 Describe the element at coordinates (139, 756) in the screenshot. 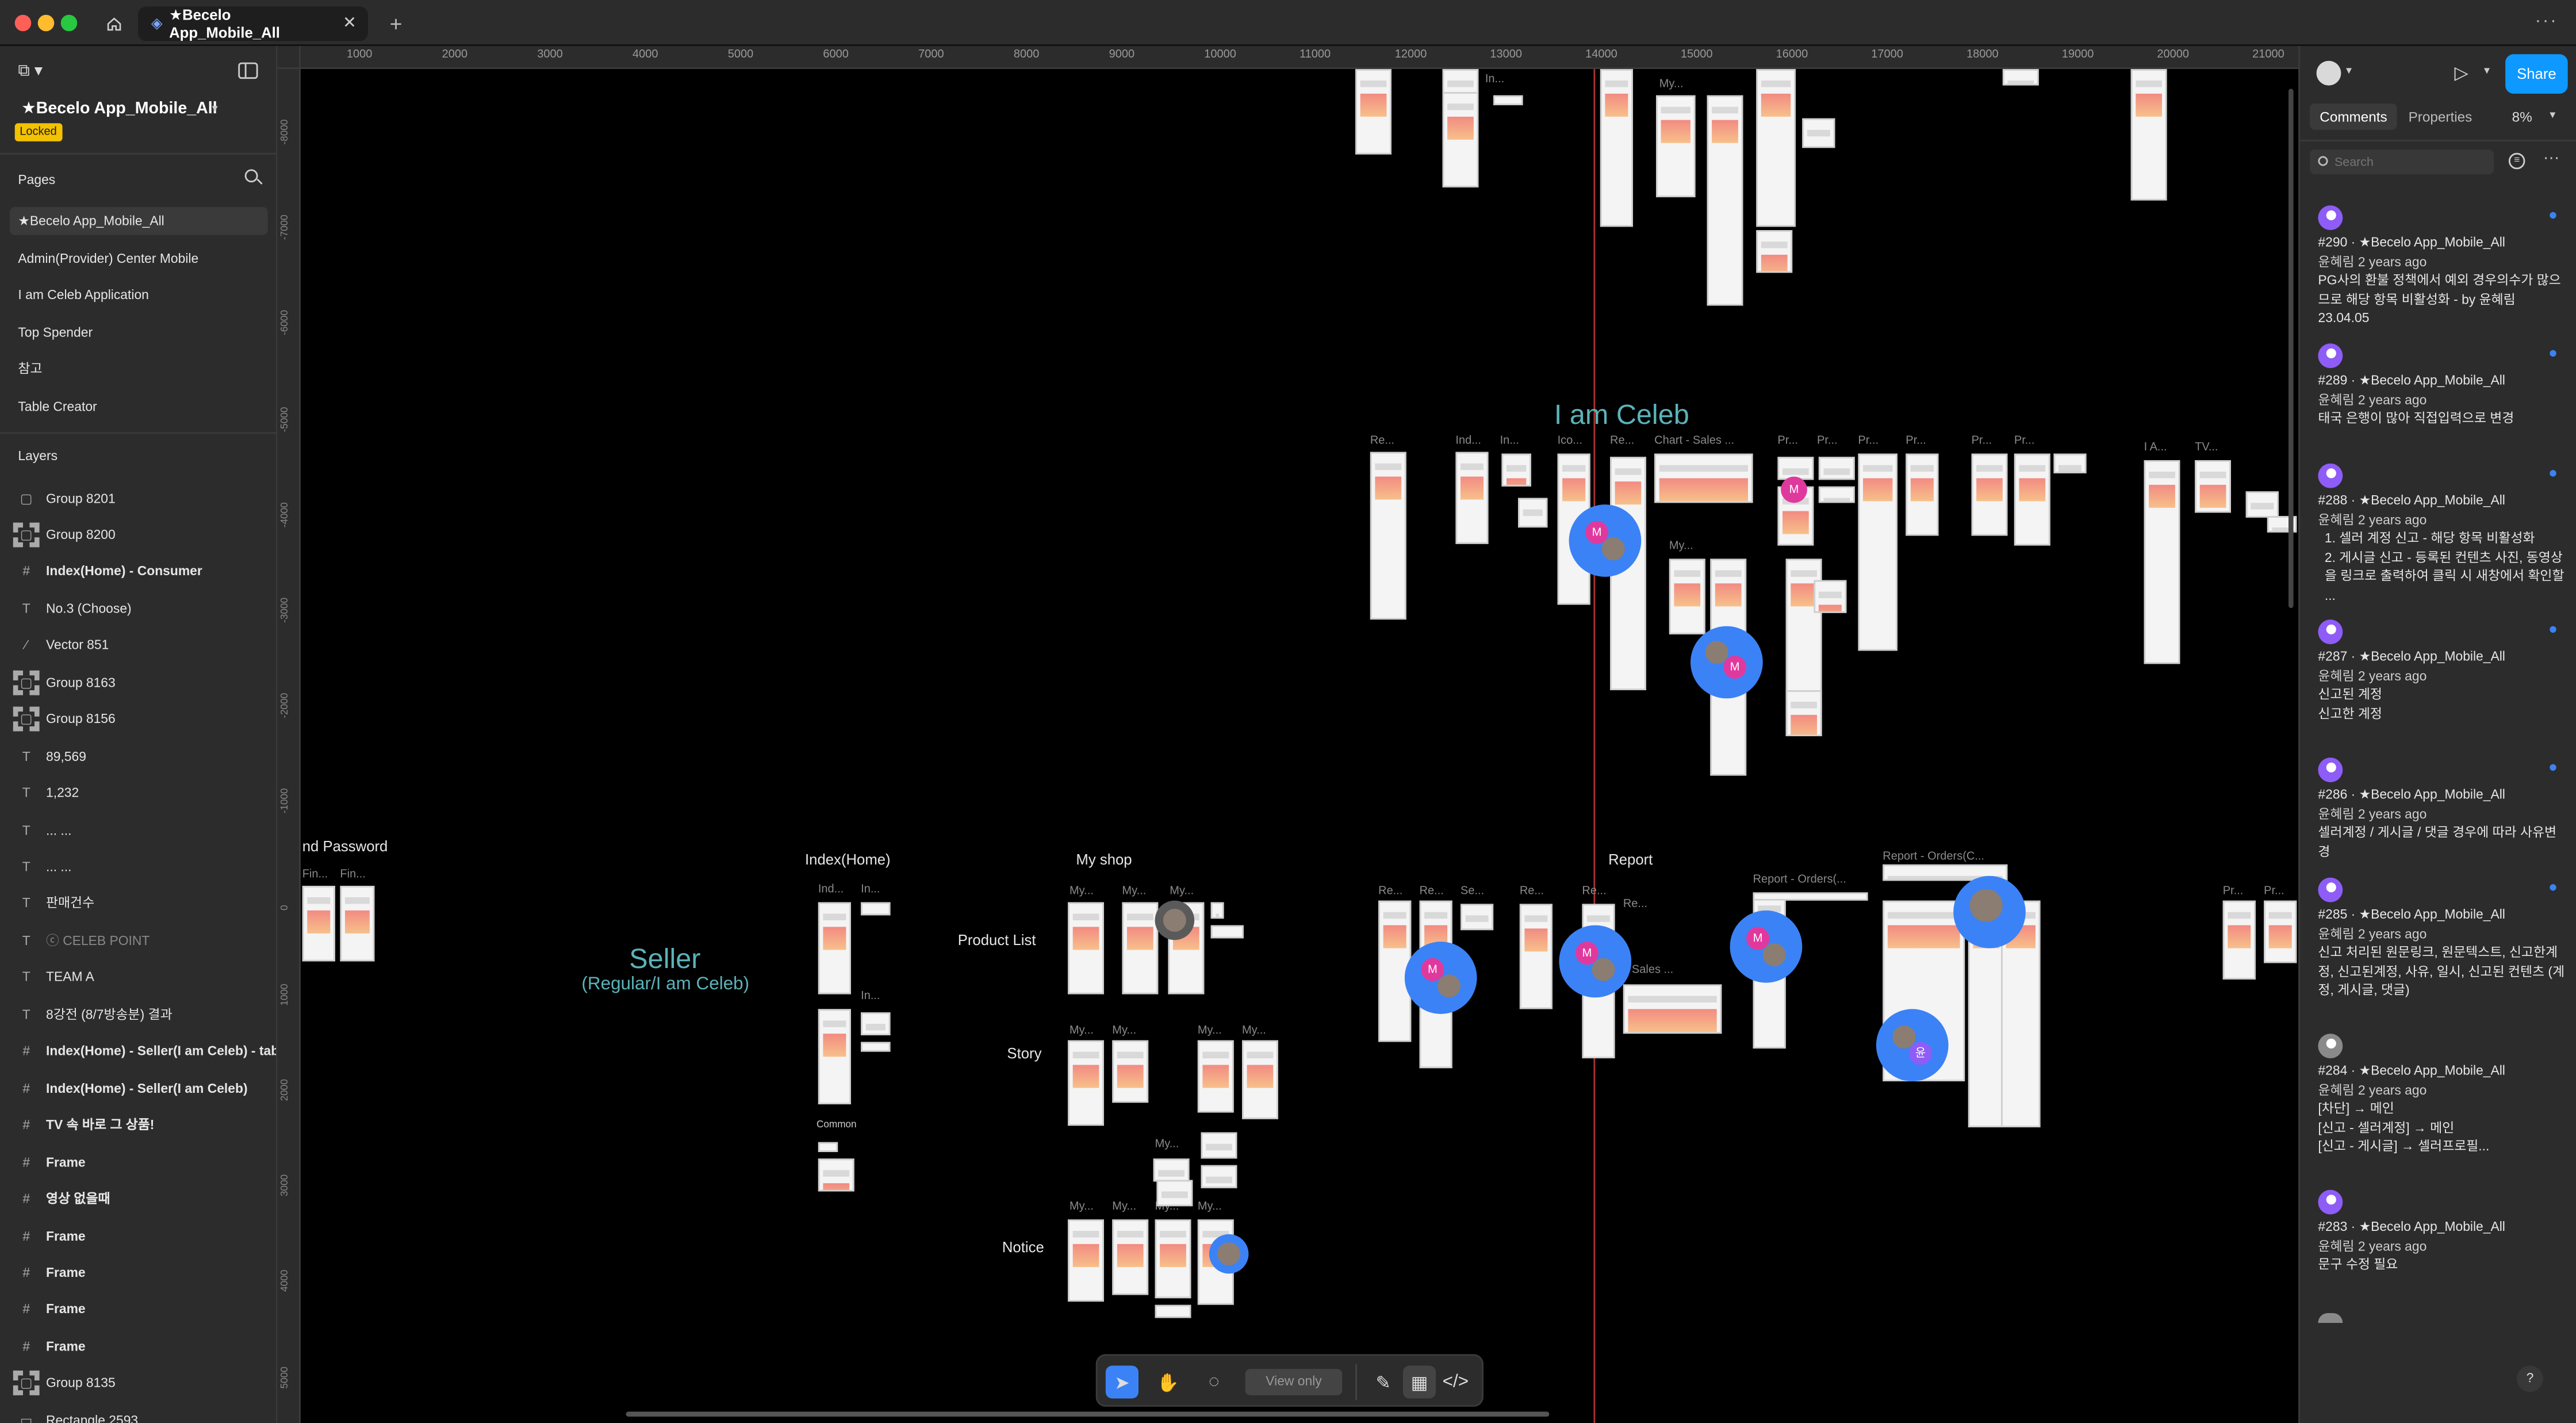

I see `layer-item: T 89,569` at that location.